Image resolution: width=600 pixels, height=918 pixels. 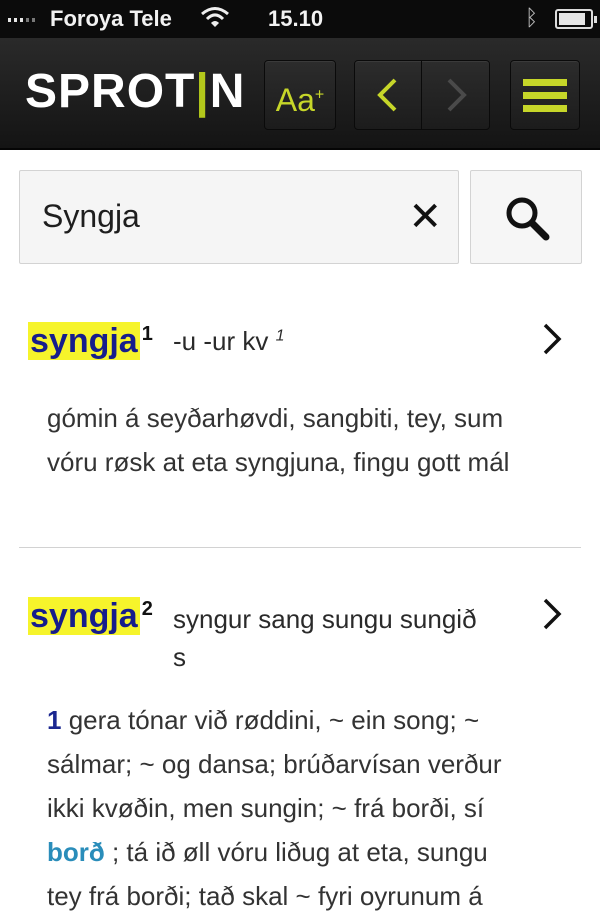 I want to click on entry-grammar: -u -ur kv 1, so click(x=229, y=341).